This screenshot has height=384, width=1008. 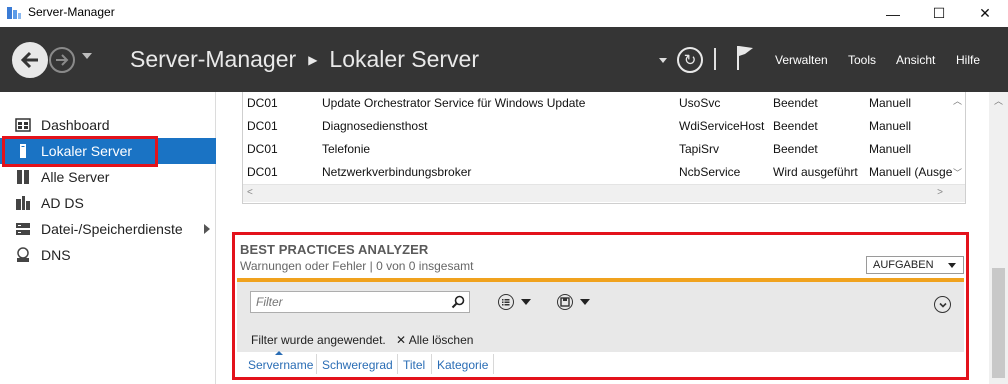 I want to click on menu-ansicht: Ansicht, so click(x=915, y=60).